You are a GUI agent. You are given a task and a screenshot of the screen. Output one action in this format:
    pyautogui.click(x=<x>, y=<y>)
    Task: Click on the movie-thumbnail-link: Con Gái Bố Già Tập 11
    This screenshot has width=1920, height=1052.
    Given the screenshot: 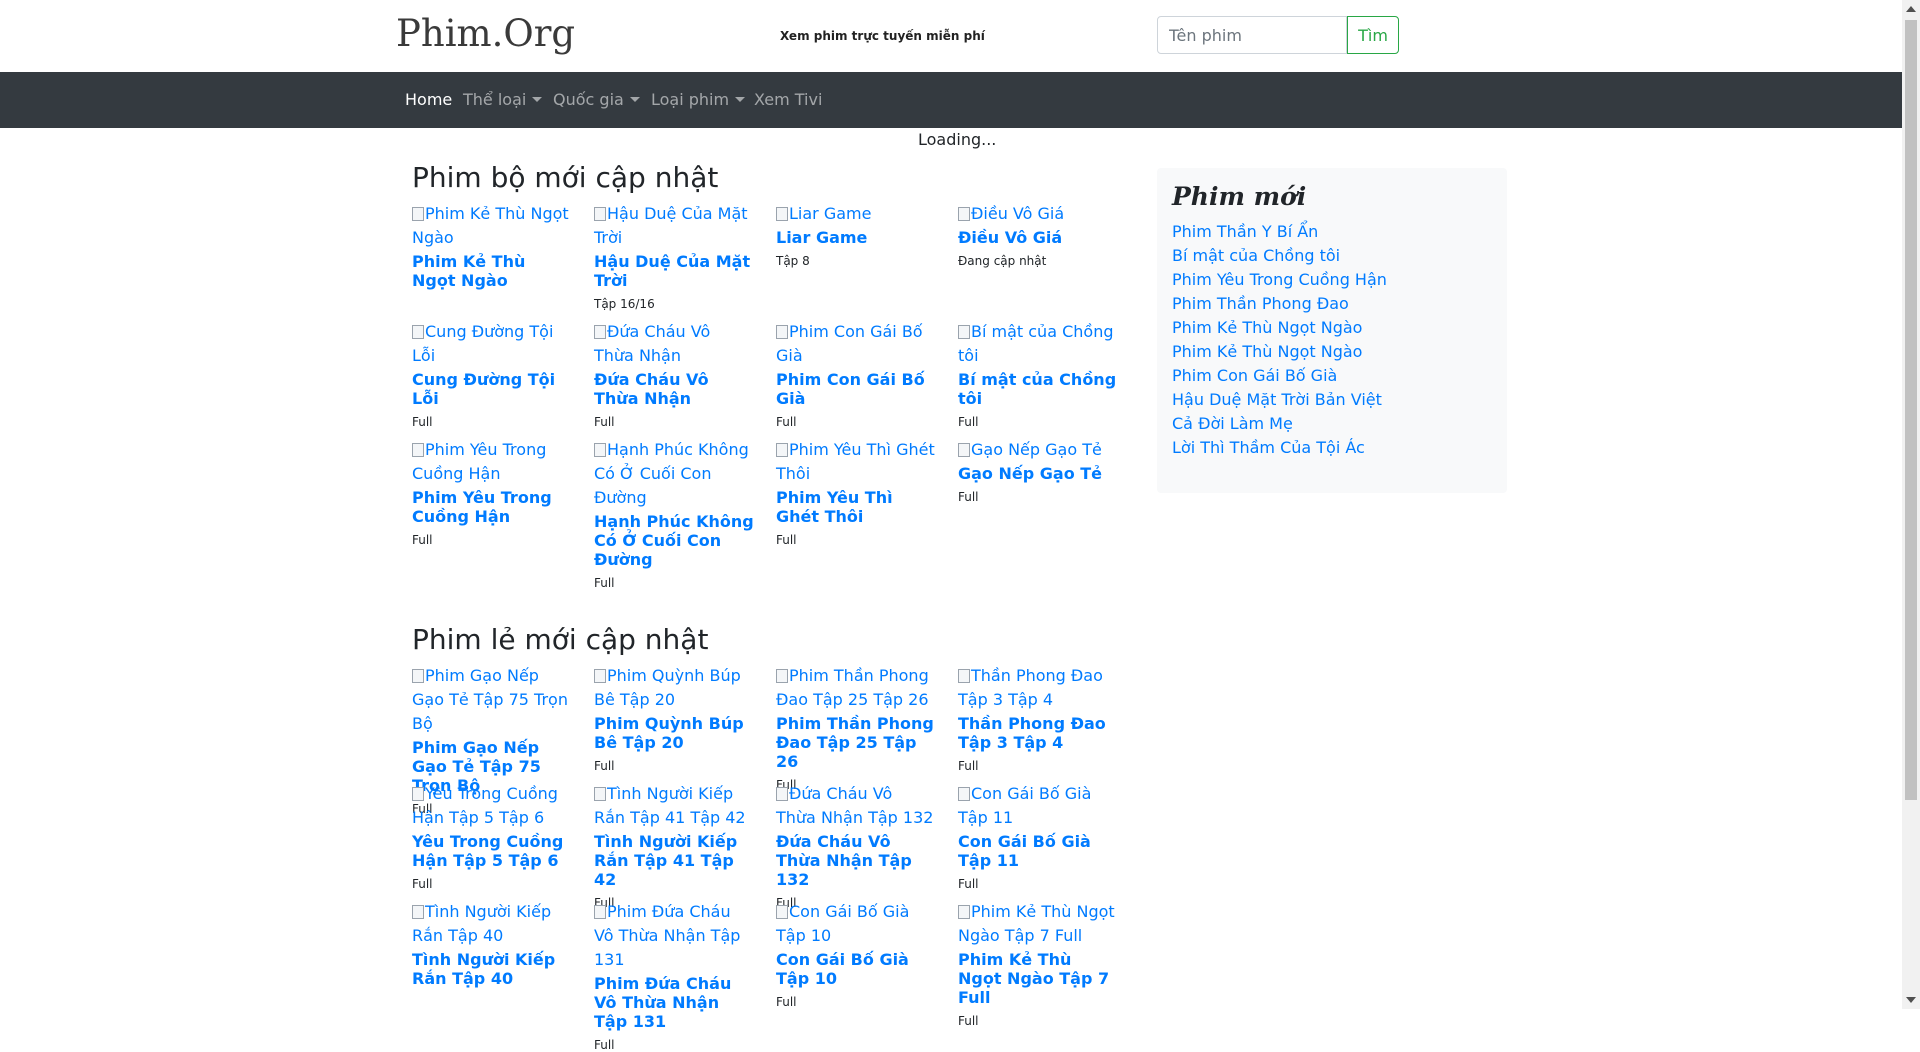 What is the action you would take?
    pyautogui.click(x=1038, y=806)
    